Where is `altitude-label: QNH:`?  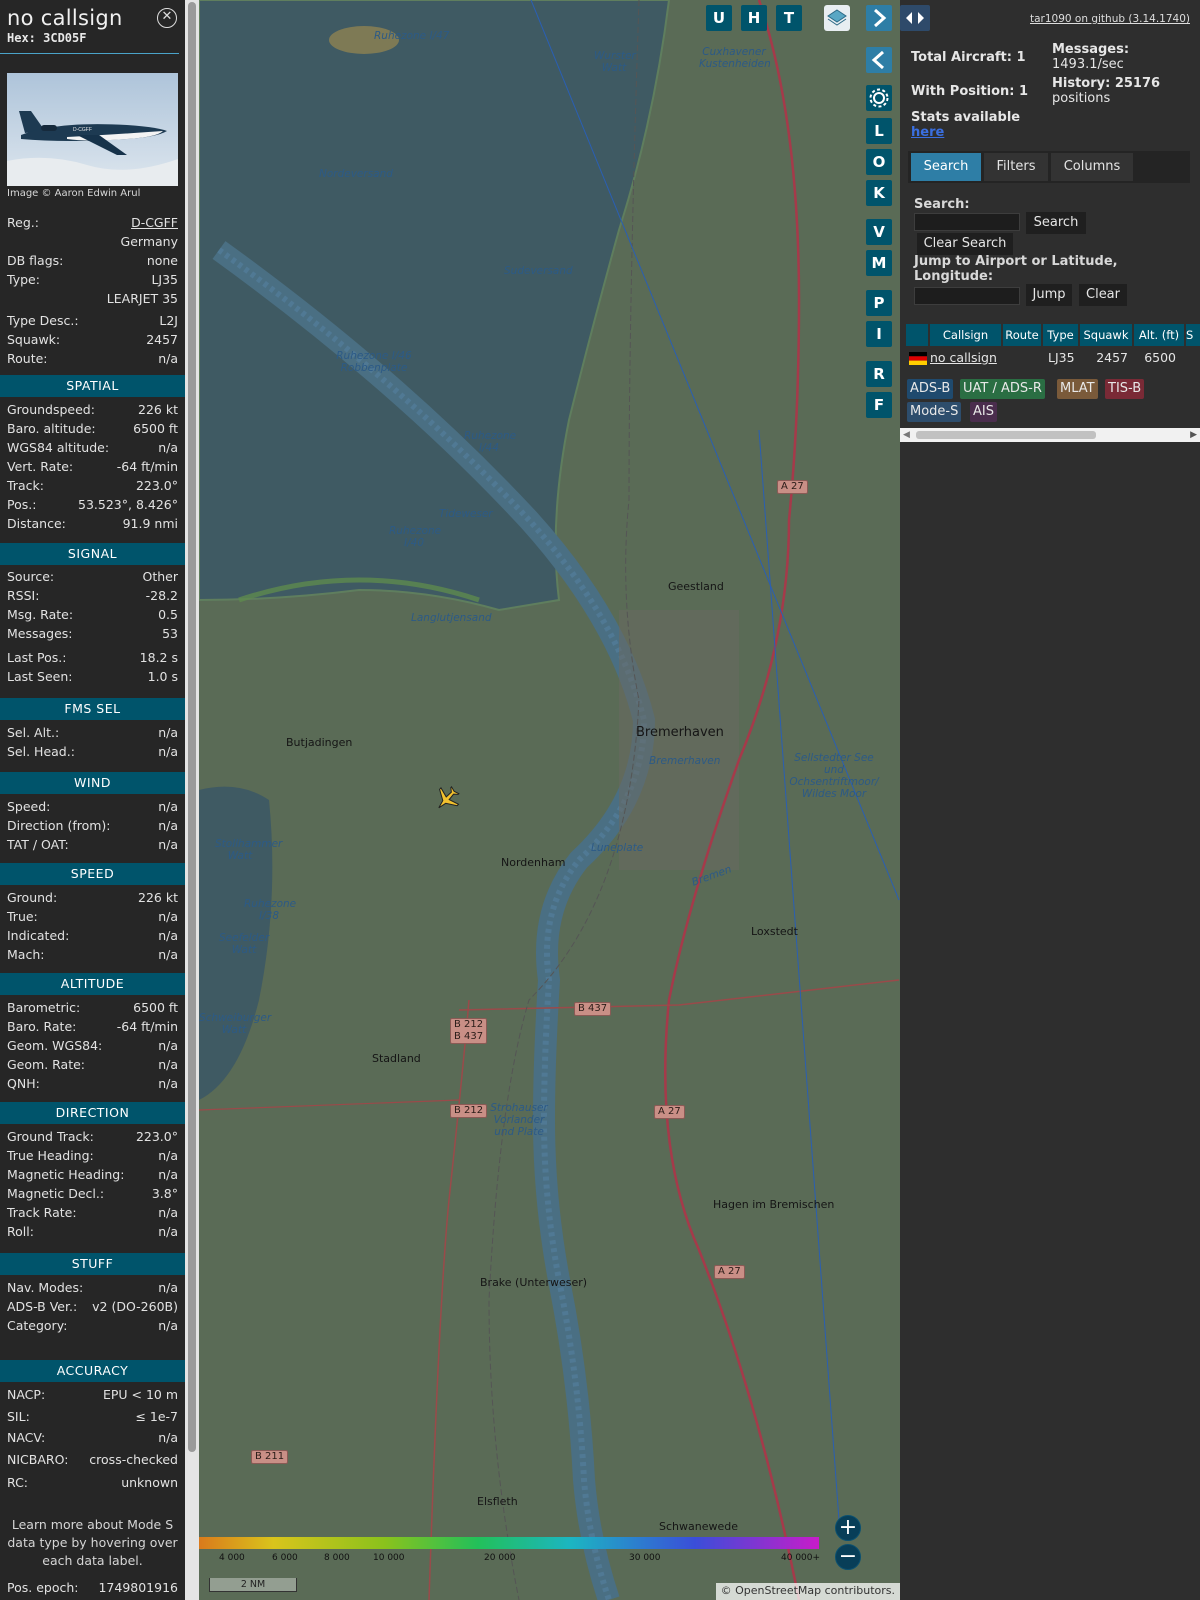 altitude-label: QNH: is located at coordinates (23, 1083).